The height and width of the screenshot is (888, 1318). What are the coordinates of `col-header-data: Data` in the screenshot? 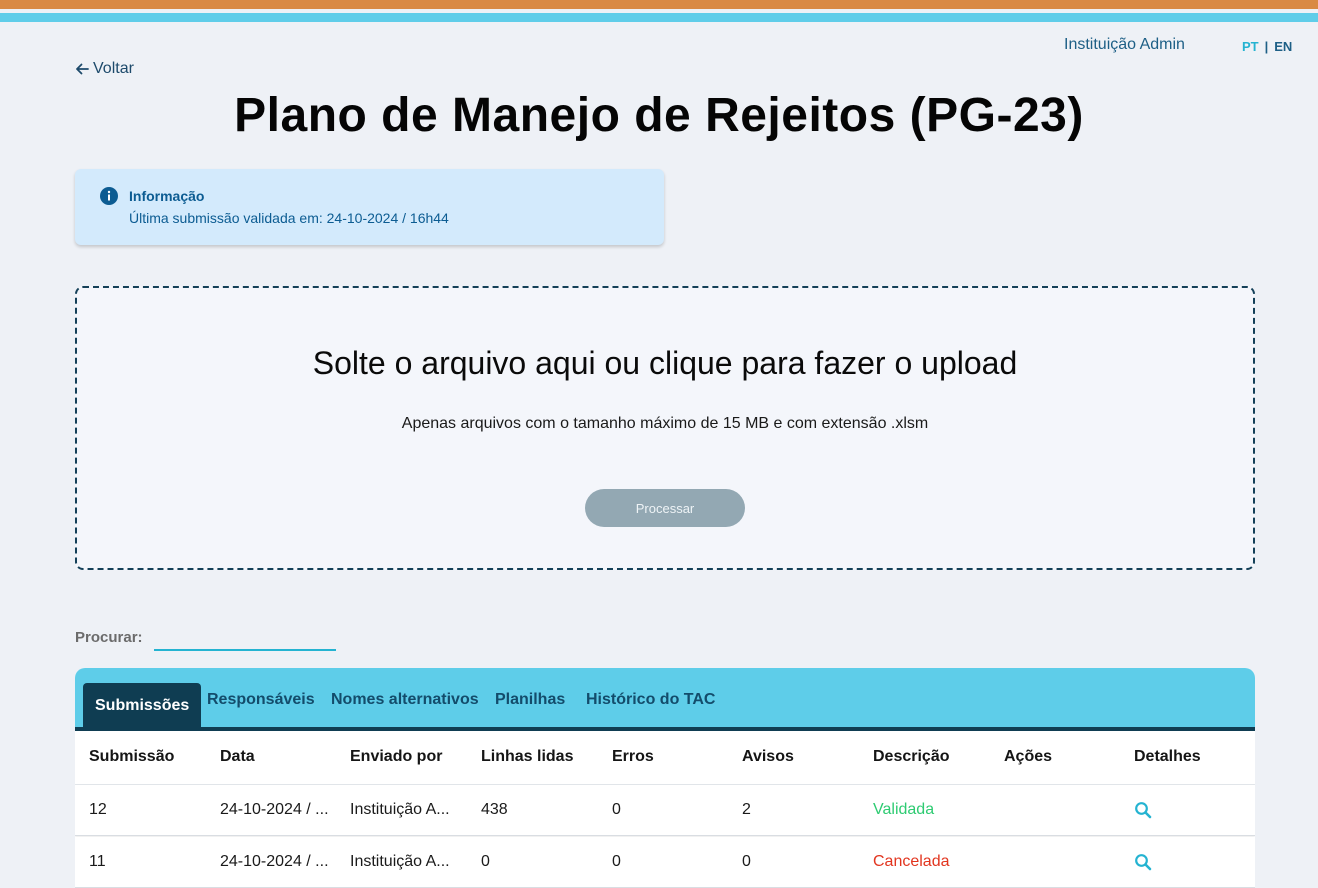 It's located at (275, 757).